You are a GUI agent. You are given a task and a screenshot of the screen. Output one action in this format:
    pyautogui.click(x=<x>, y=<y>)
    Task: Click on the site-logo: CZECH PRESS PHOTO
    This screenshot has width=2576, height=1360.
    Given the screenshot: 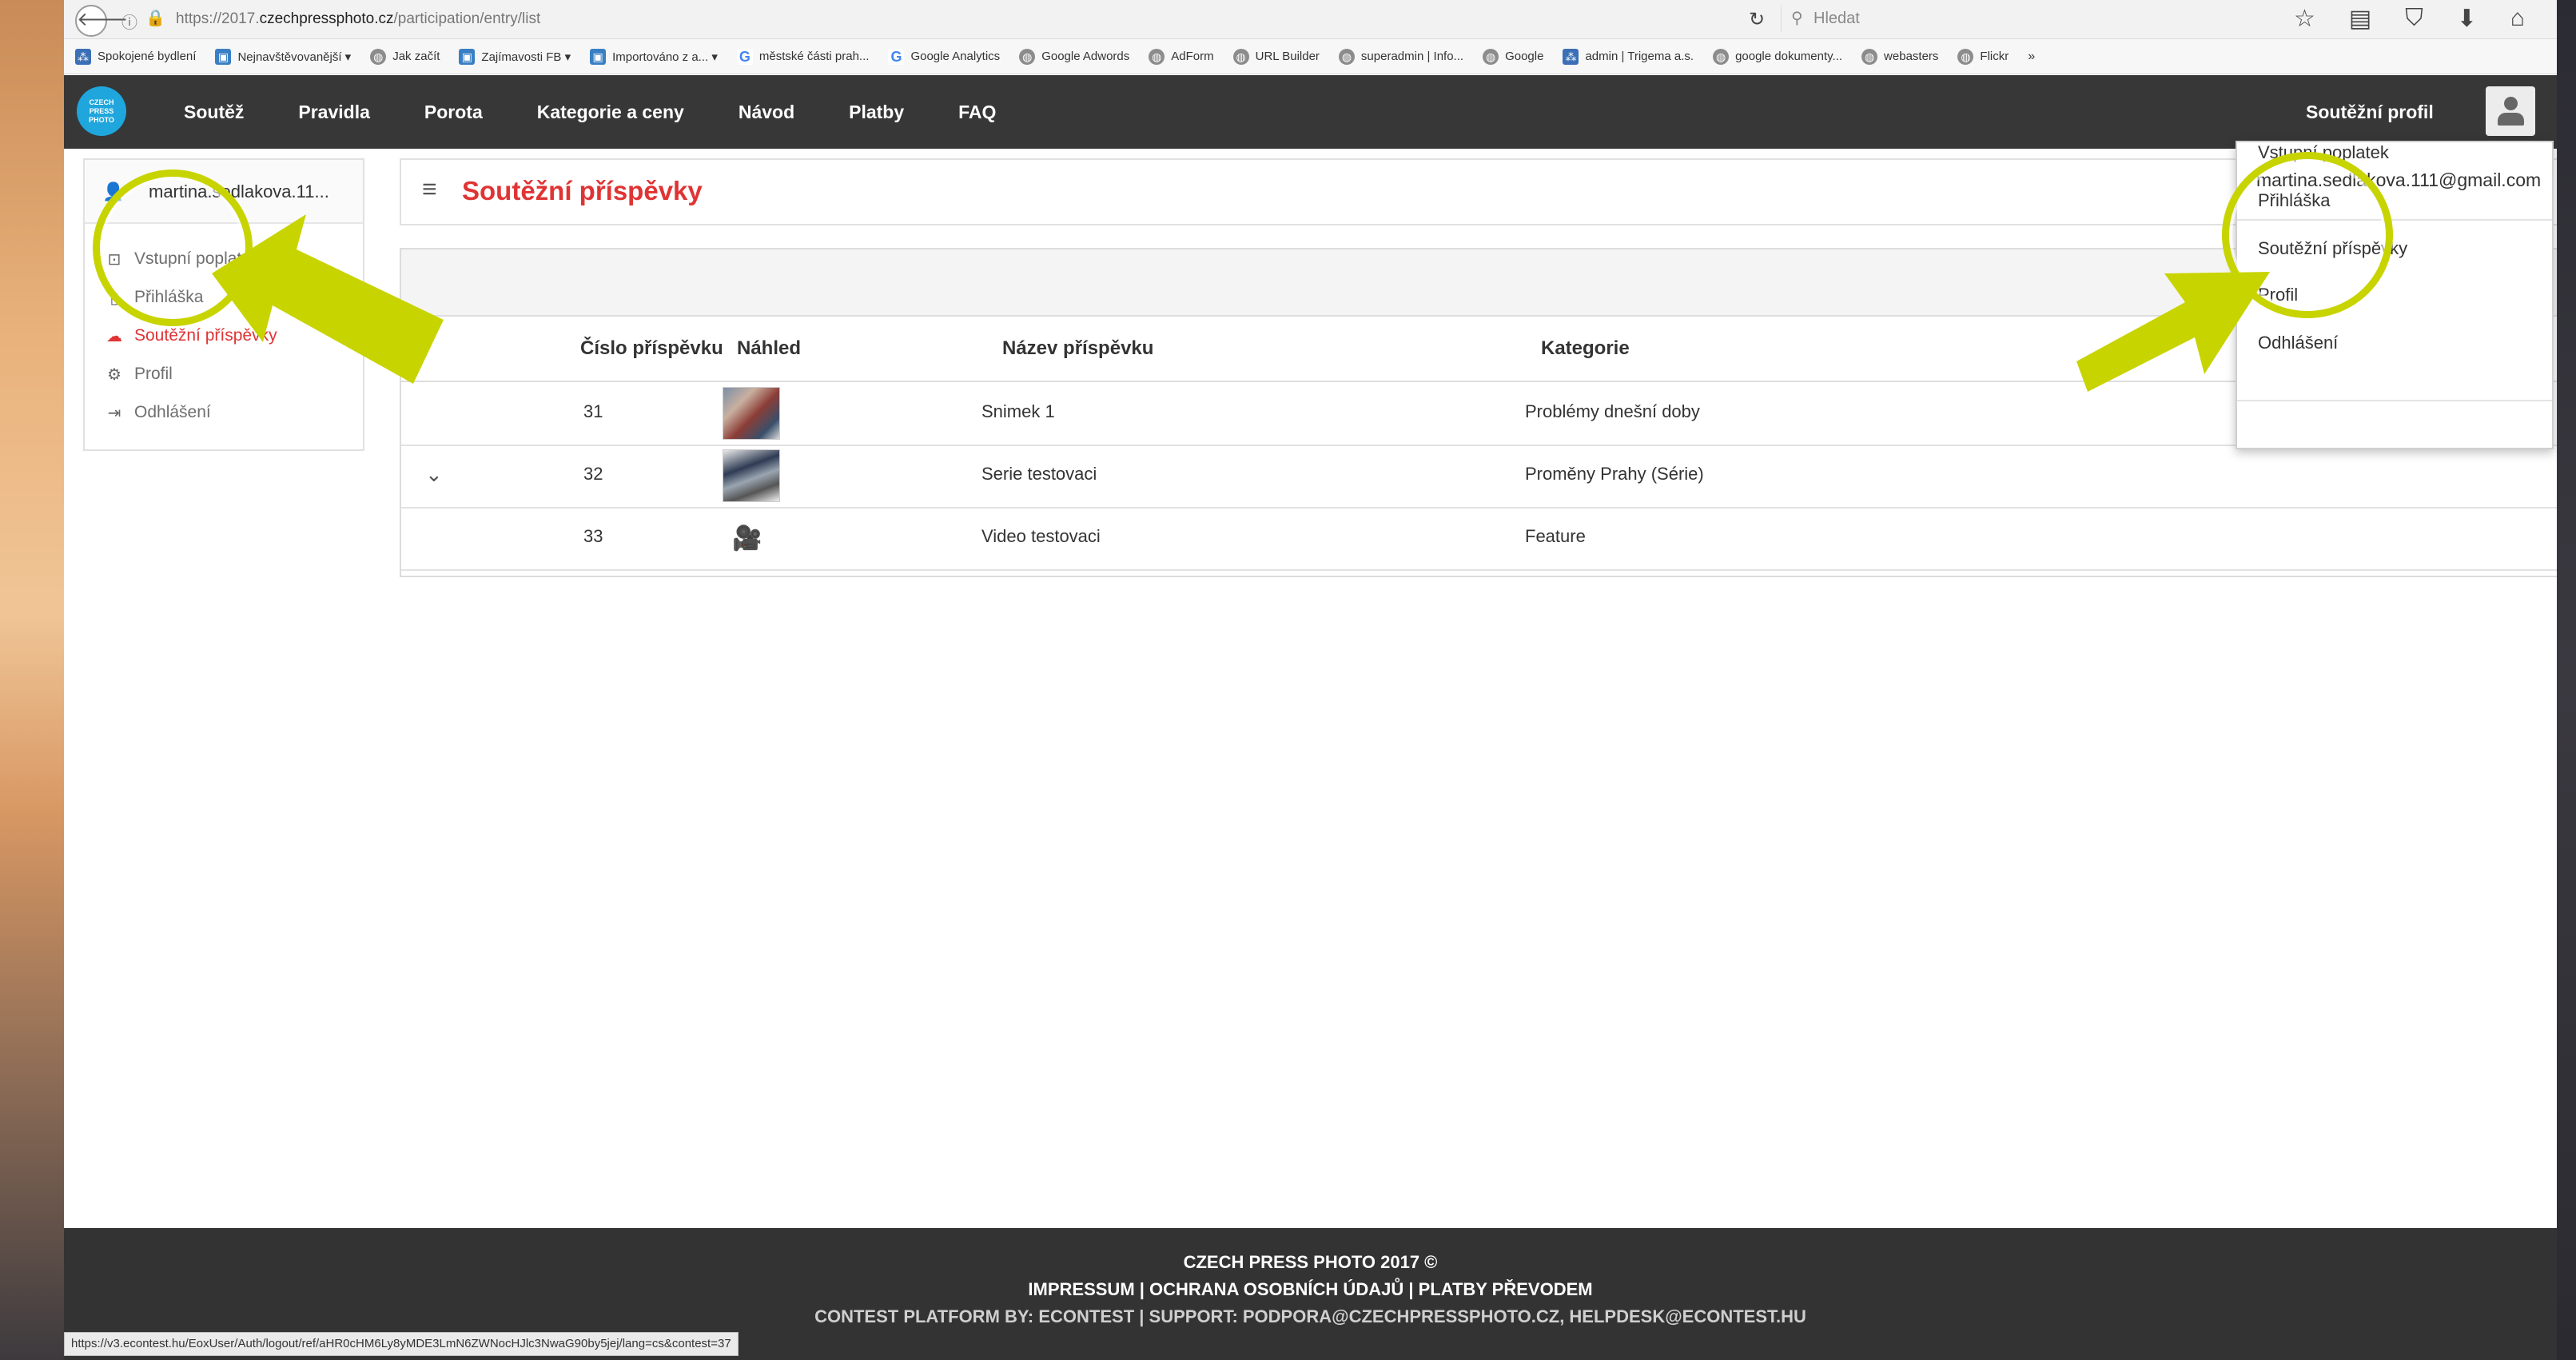 What is the action you would take?
    pyautogui.click(x=101, y=111)
    